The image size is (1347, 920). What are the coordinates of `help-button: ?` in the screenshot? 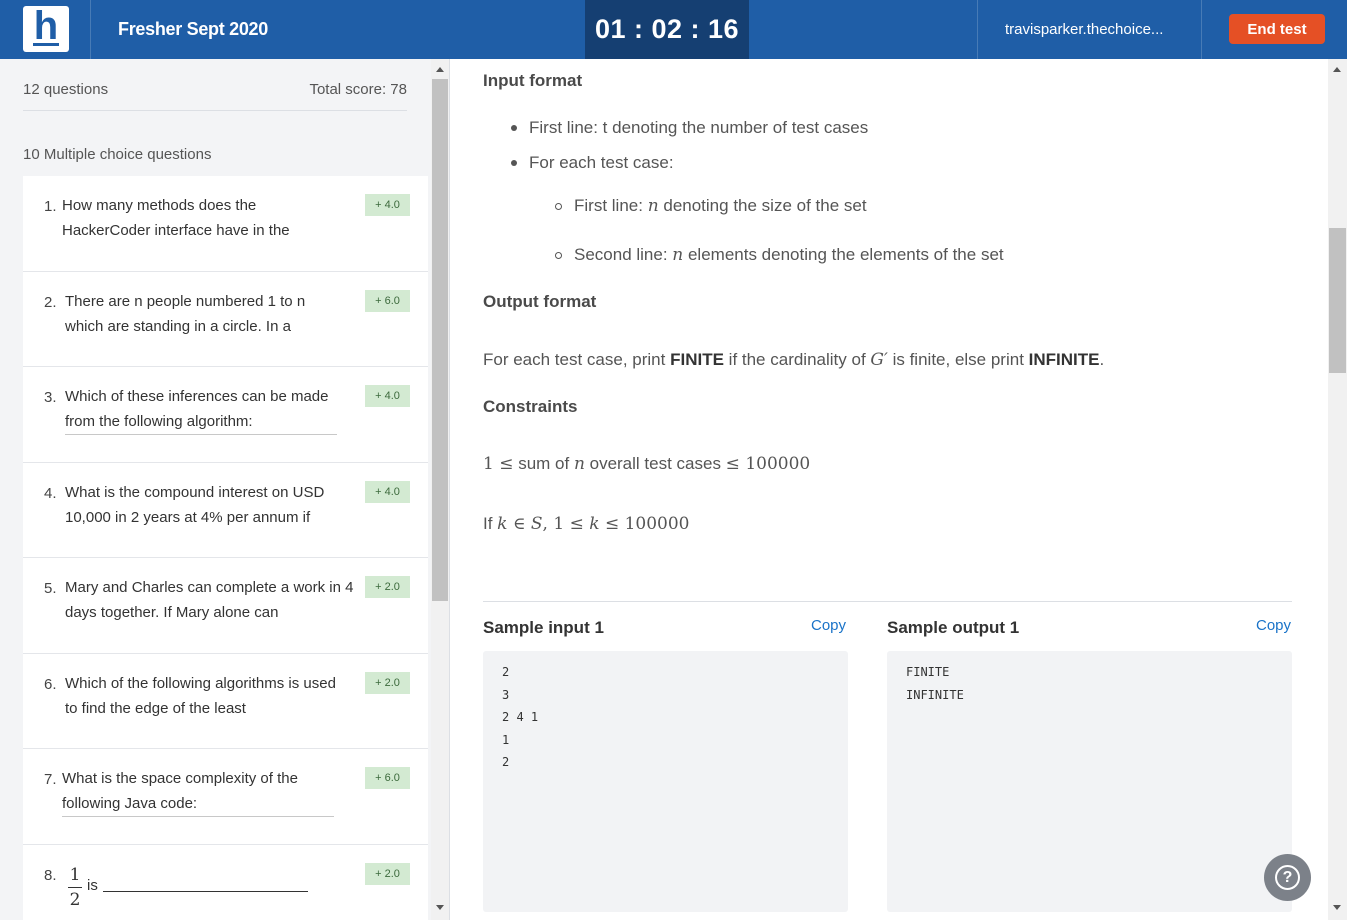 It's located at (1287, 877).